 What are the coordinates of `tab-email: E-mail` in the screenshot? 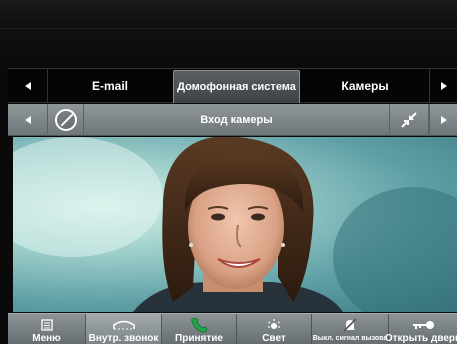 It's located at (110, 86).